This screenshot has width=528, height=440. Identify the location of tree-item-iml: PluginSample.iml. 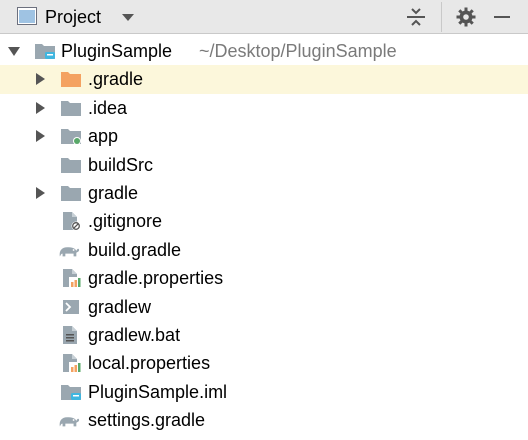
(264, 392).